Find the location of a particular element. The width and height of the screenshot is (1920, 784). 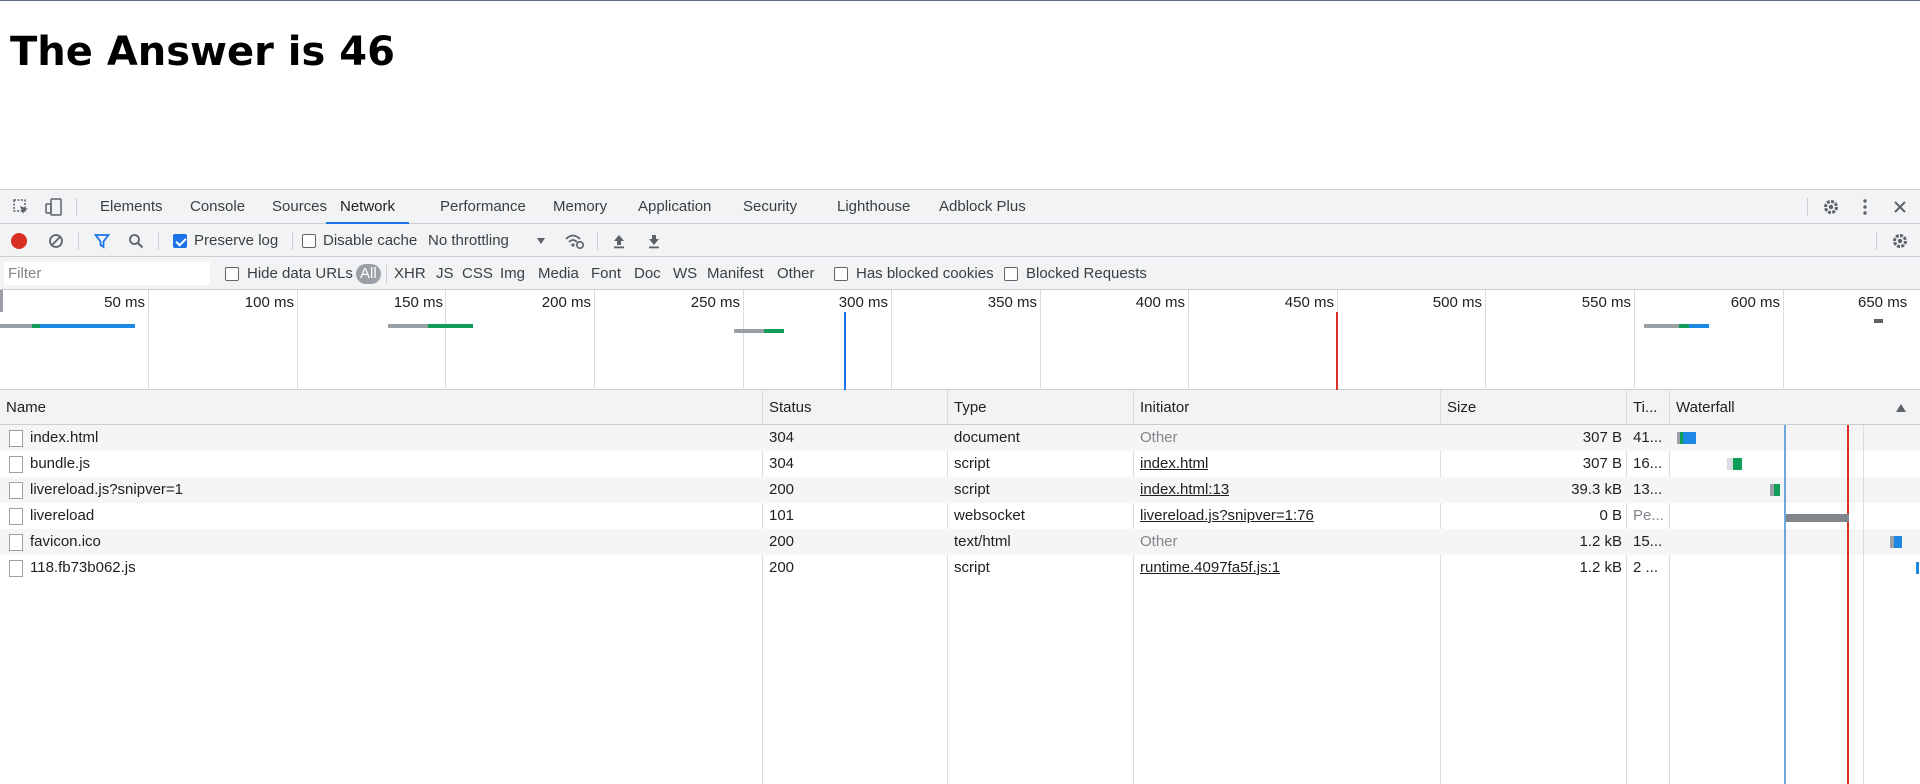

record-icon is located at coordinates (19, 241).